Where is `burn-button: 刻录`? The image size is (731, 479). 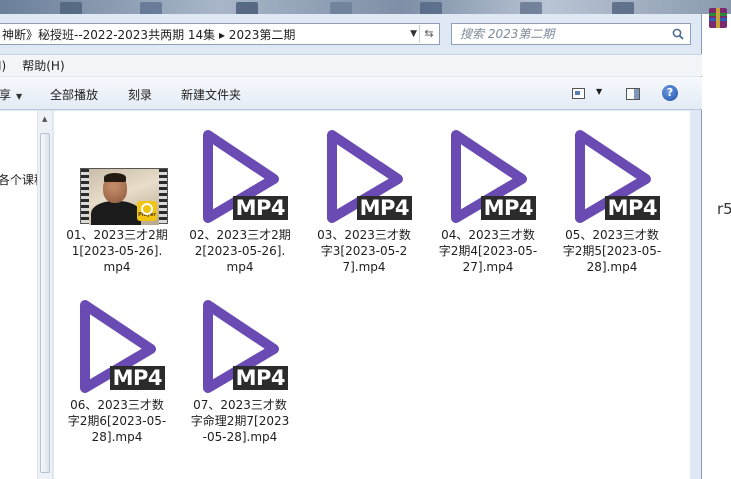
burn-button: 刻录 is located at coordinates (140, 94).